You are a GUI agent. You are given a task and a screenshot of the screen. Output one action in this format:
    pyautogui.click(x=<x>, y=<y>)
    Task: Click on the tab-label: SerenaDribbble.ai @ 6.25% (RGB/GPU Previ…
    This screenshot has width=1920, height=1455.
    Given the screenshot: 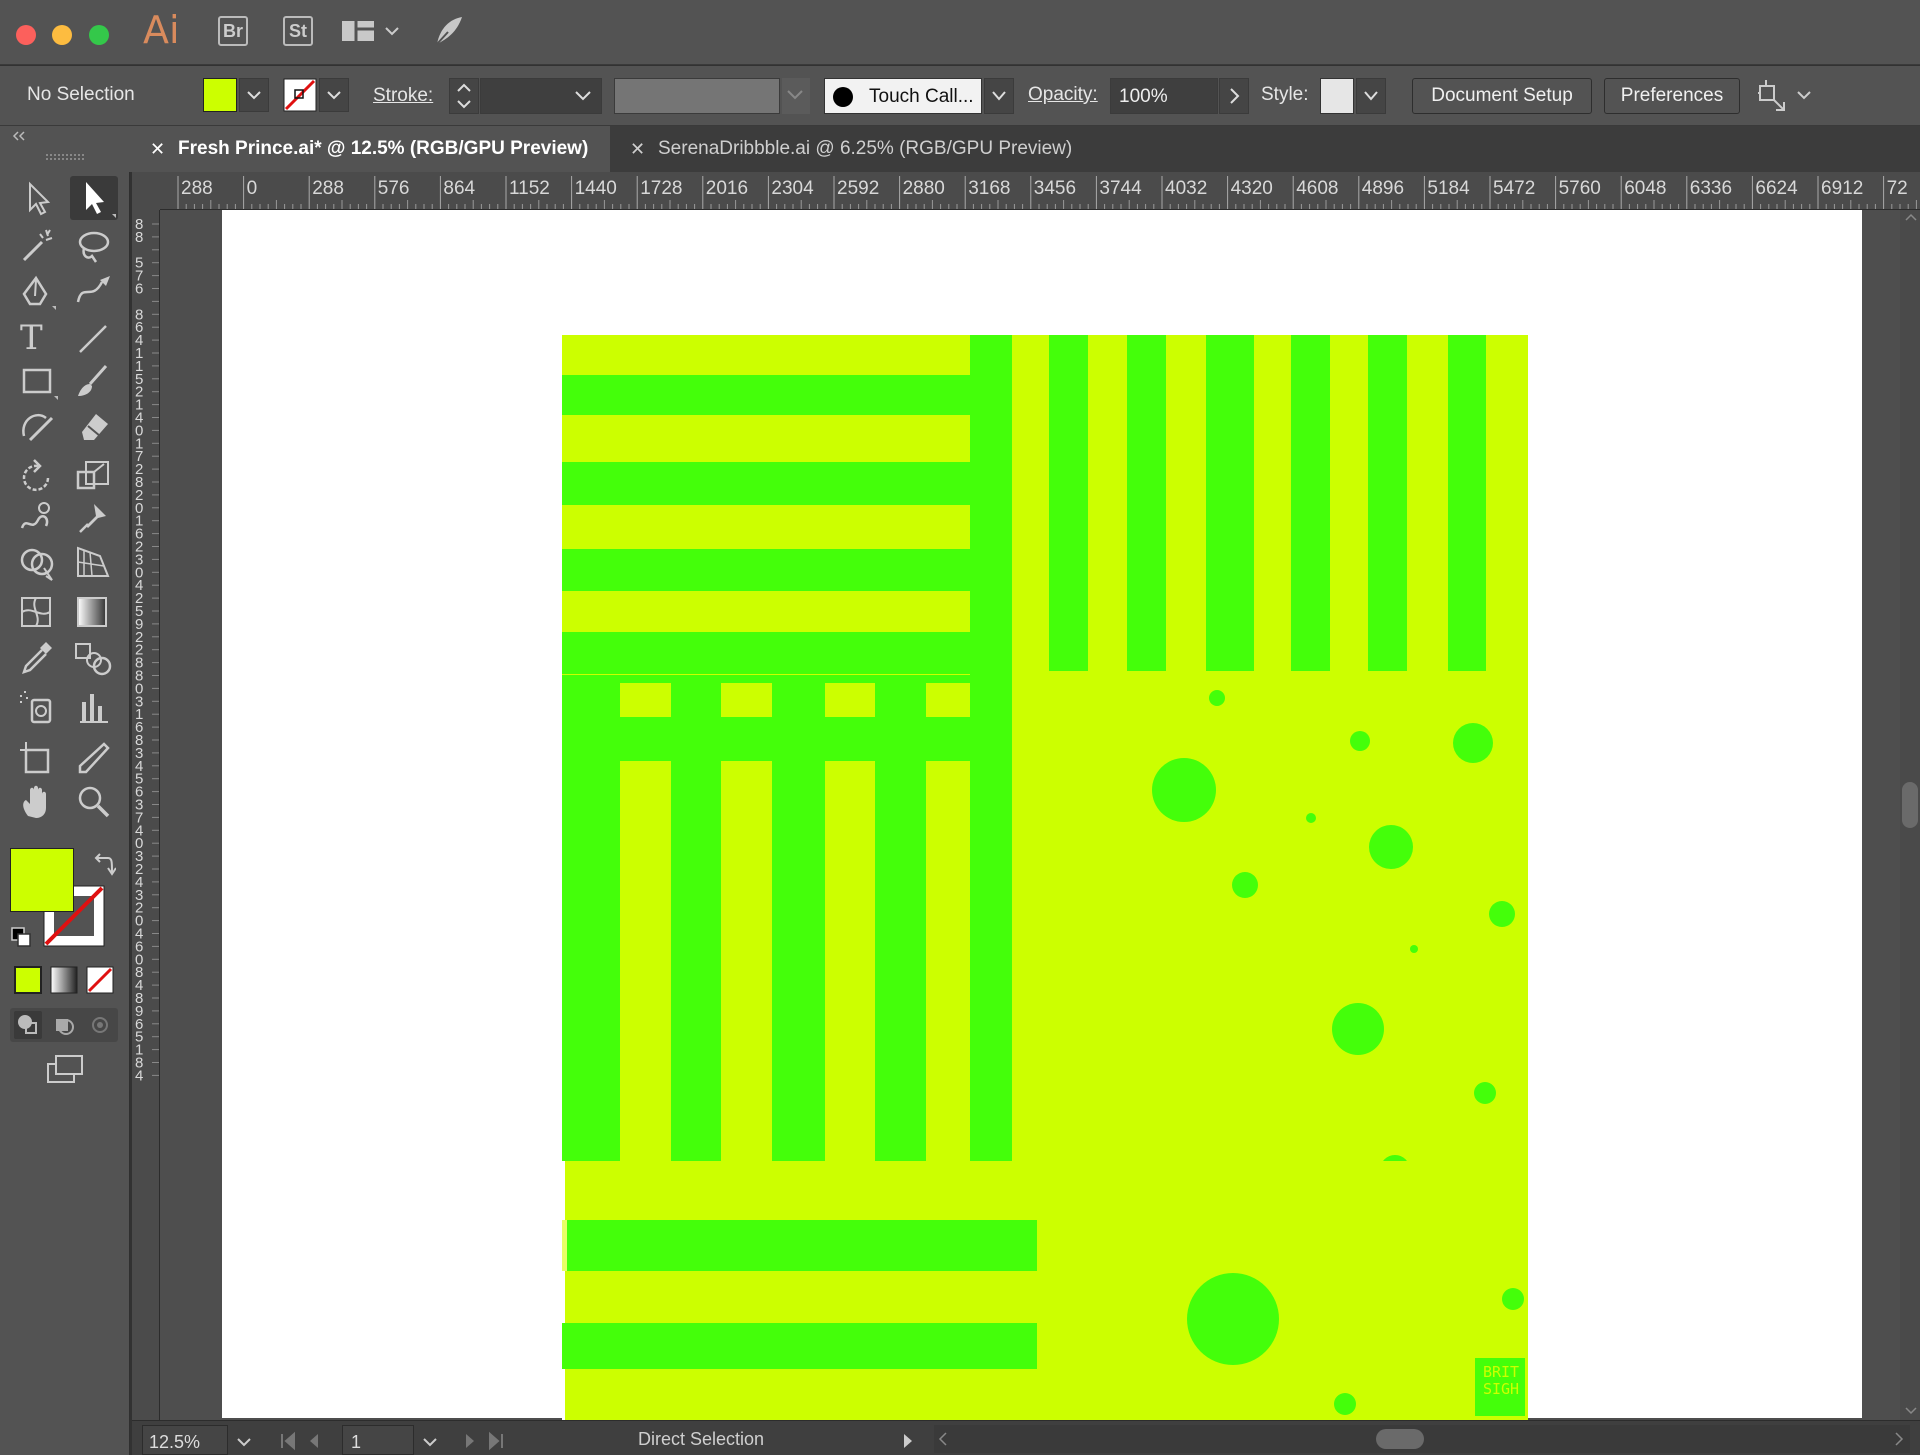 What is the action you would take?
    pyautogui.click(x=865, y=148)
    